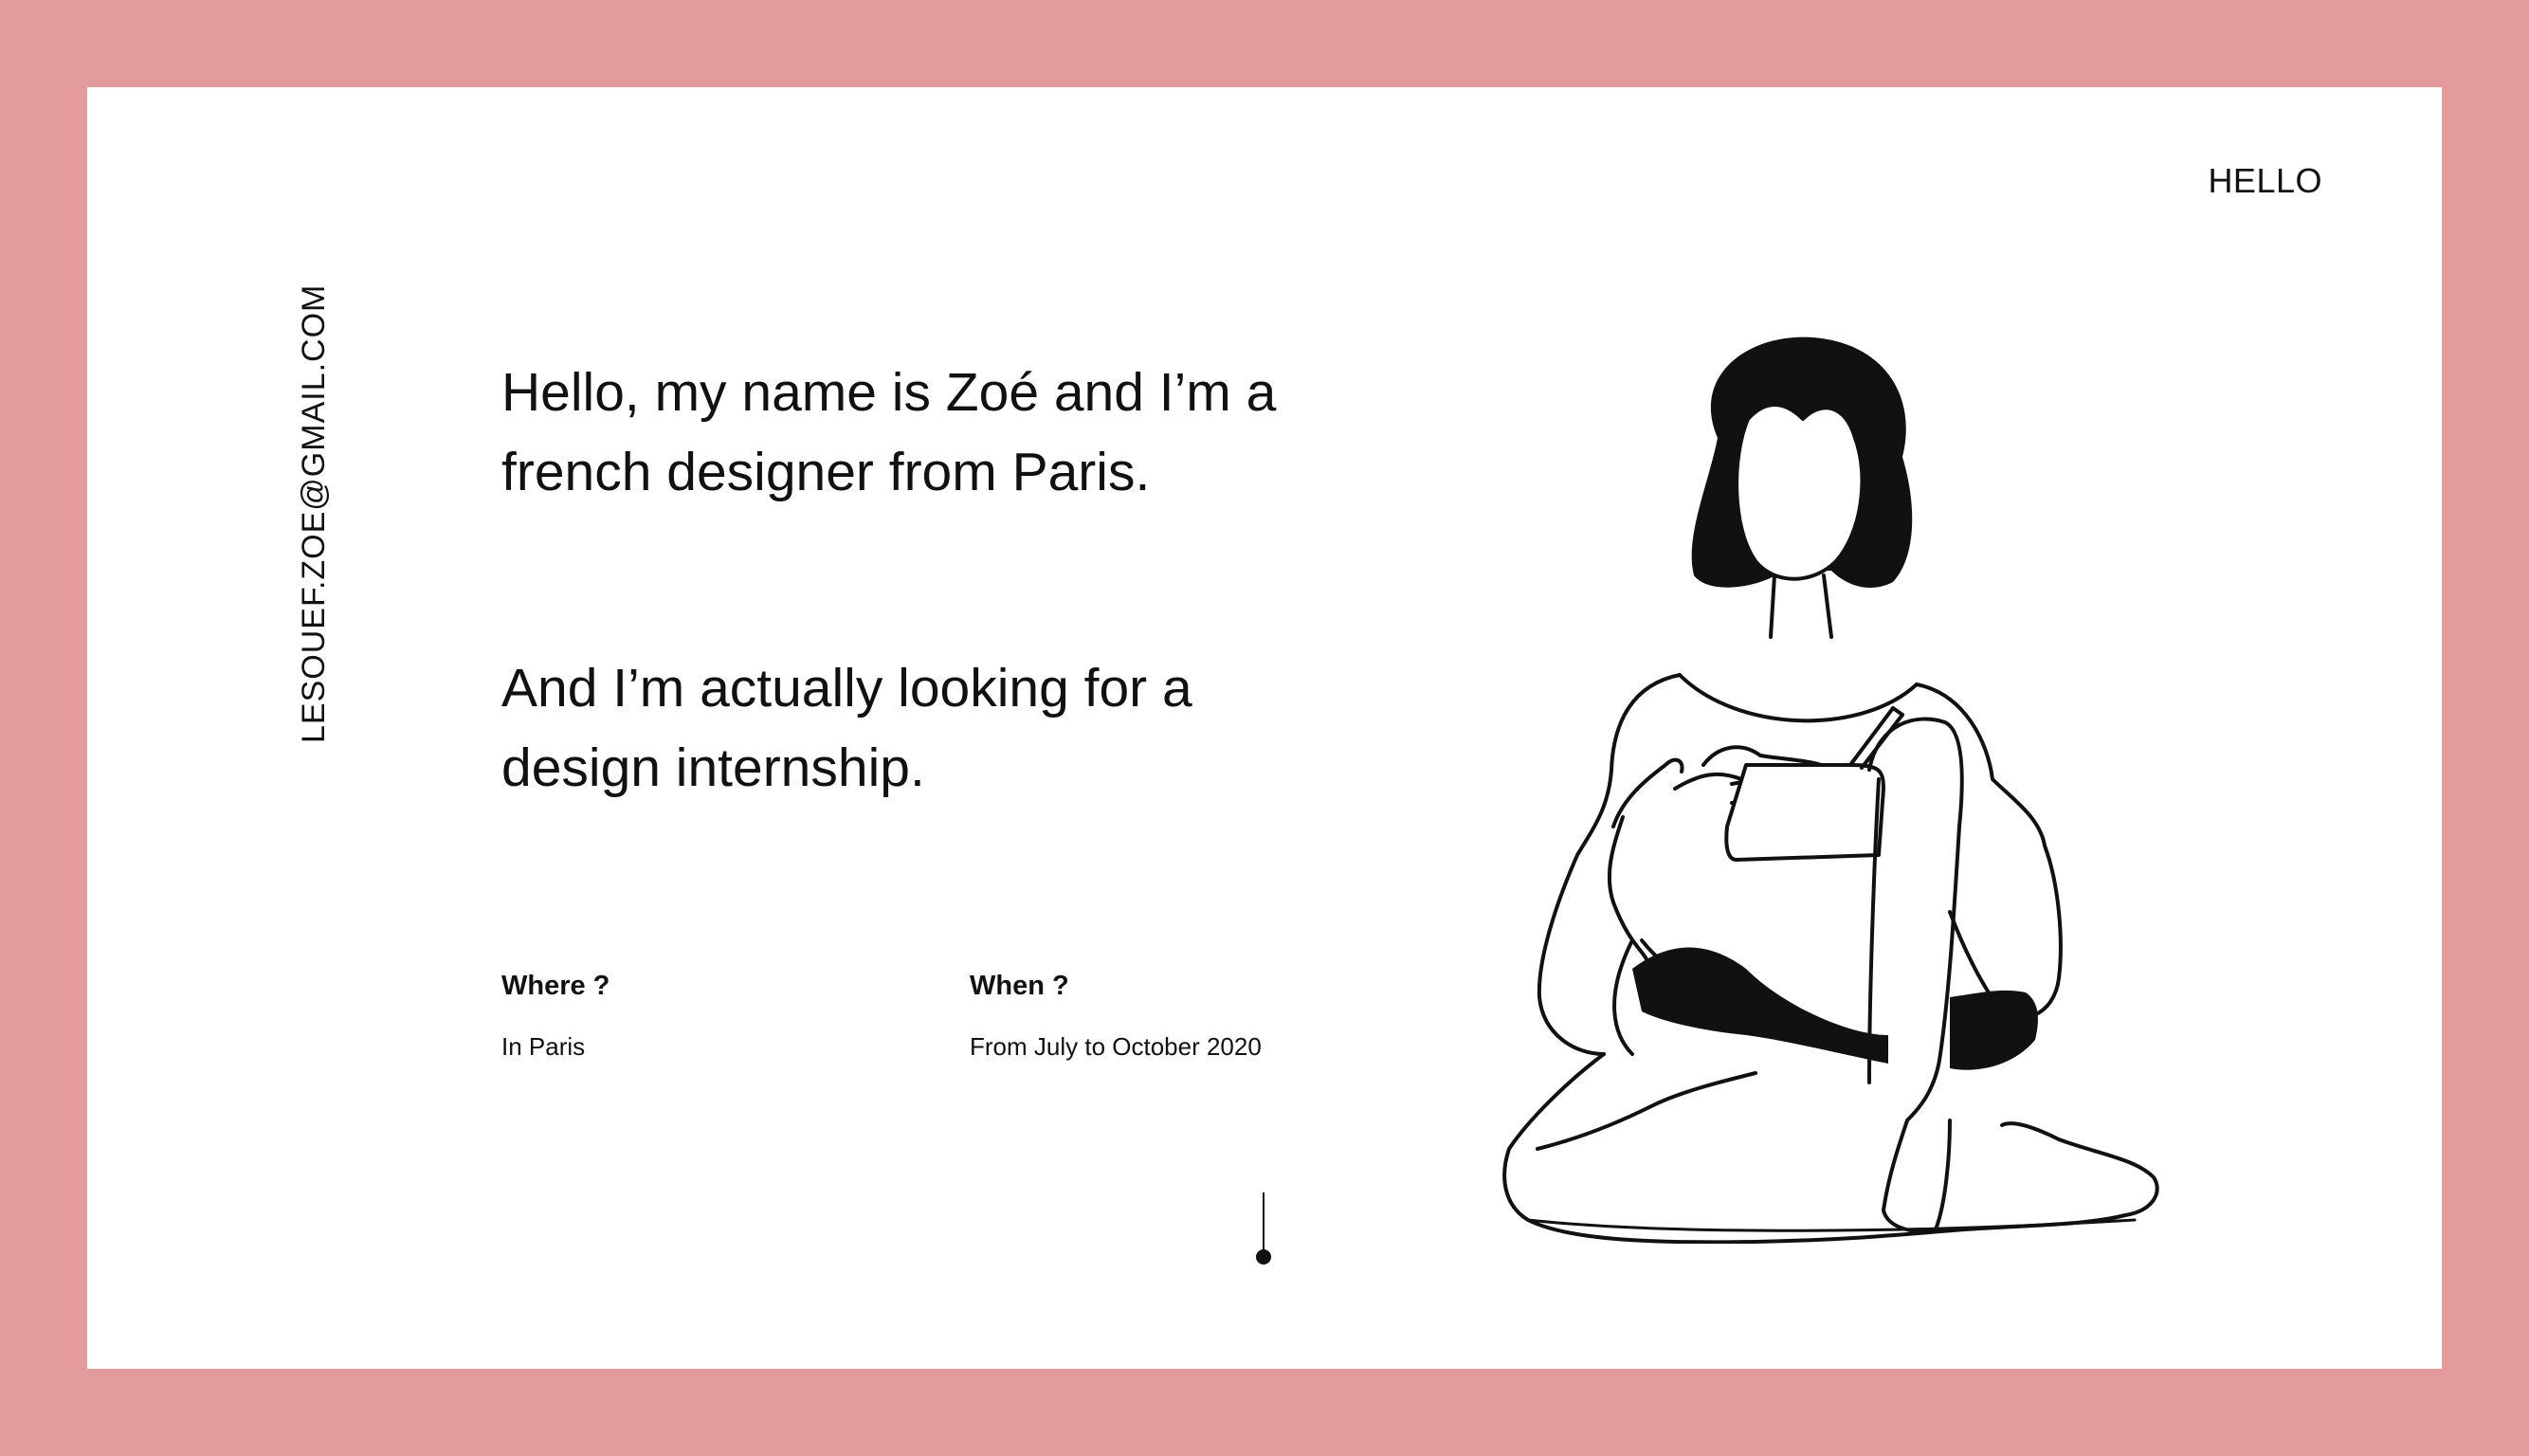 This screenshot has height=1456, width=2529. I want to click on where-block: Where ? In Paris, so click(555, 1017).